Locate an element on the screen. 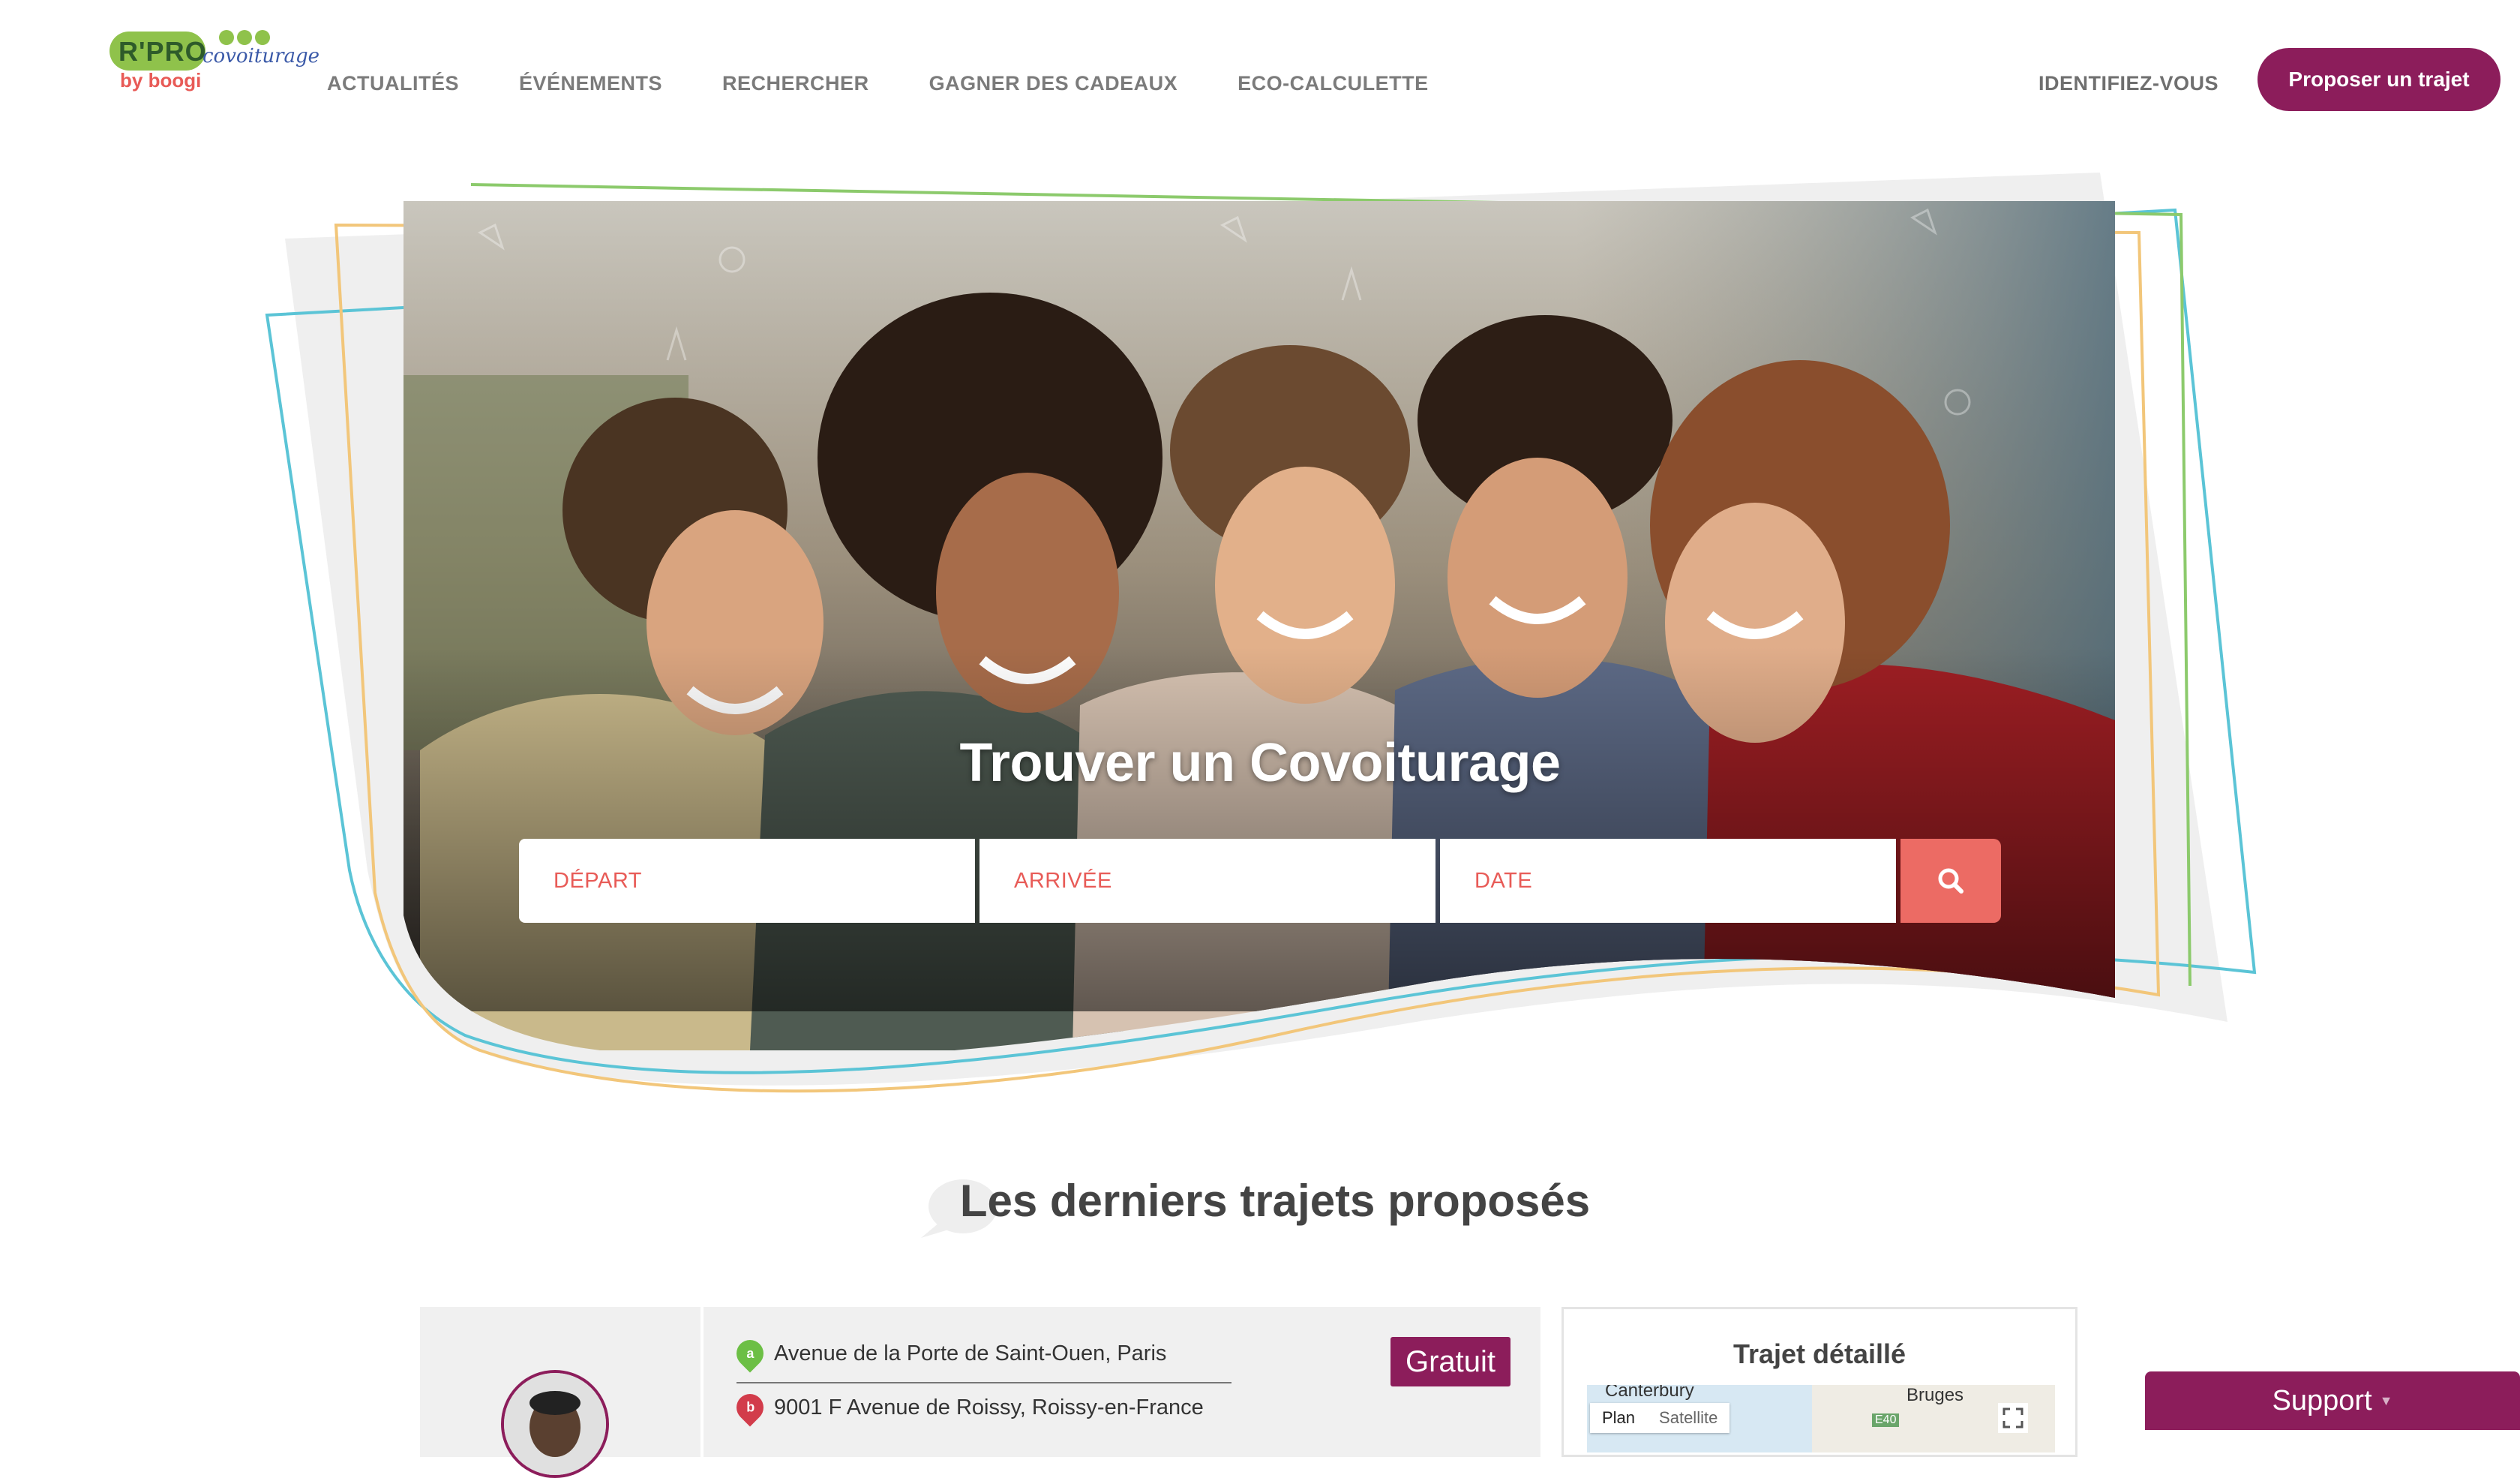 The height and width of the screenshot is (1478, 2520). map-pin-b-icon: b is located at coordinates (750, 1407).